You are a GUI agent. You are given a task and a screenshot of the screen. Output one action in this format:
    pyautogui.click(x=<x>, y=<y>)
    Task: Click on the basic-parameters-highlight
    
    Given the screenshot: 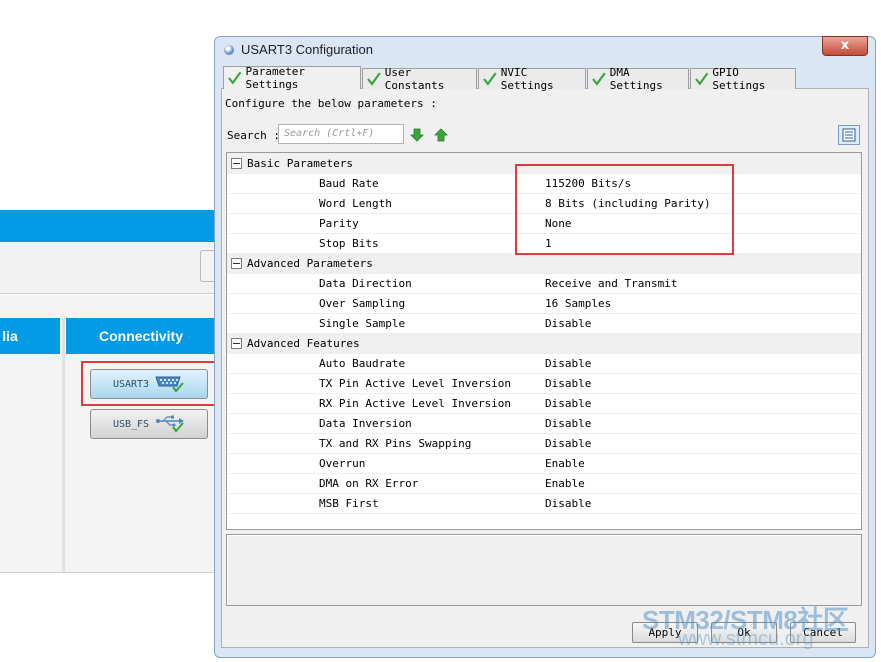 What is the action you would take?
    pyautogui.click(x=624, y=209)
    